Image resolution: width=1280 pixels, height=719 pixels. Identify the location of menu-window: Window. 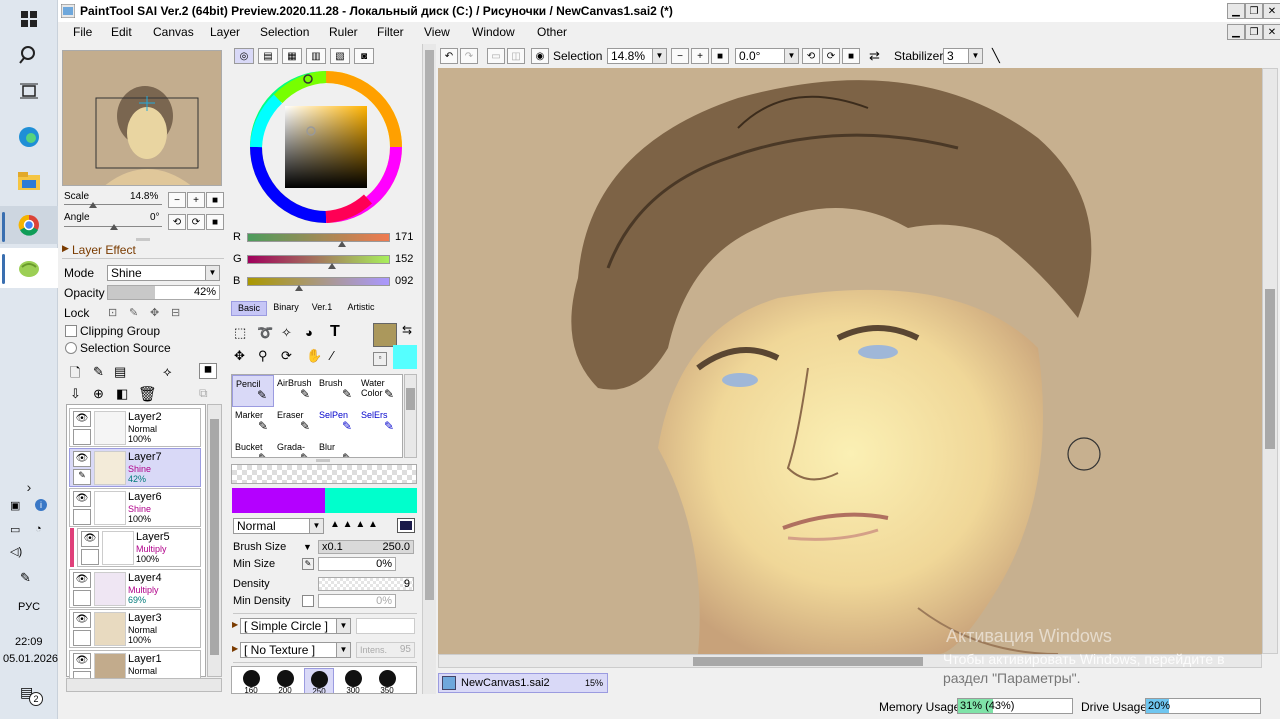
(493, 32).